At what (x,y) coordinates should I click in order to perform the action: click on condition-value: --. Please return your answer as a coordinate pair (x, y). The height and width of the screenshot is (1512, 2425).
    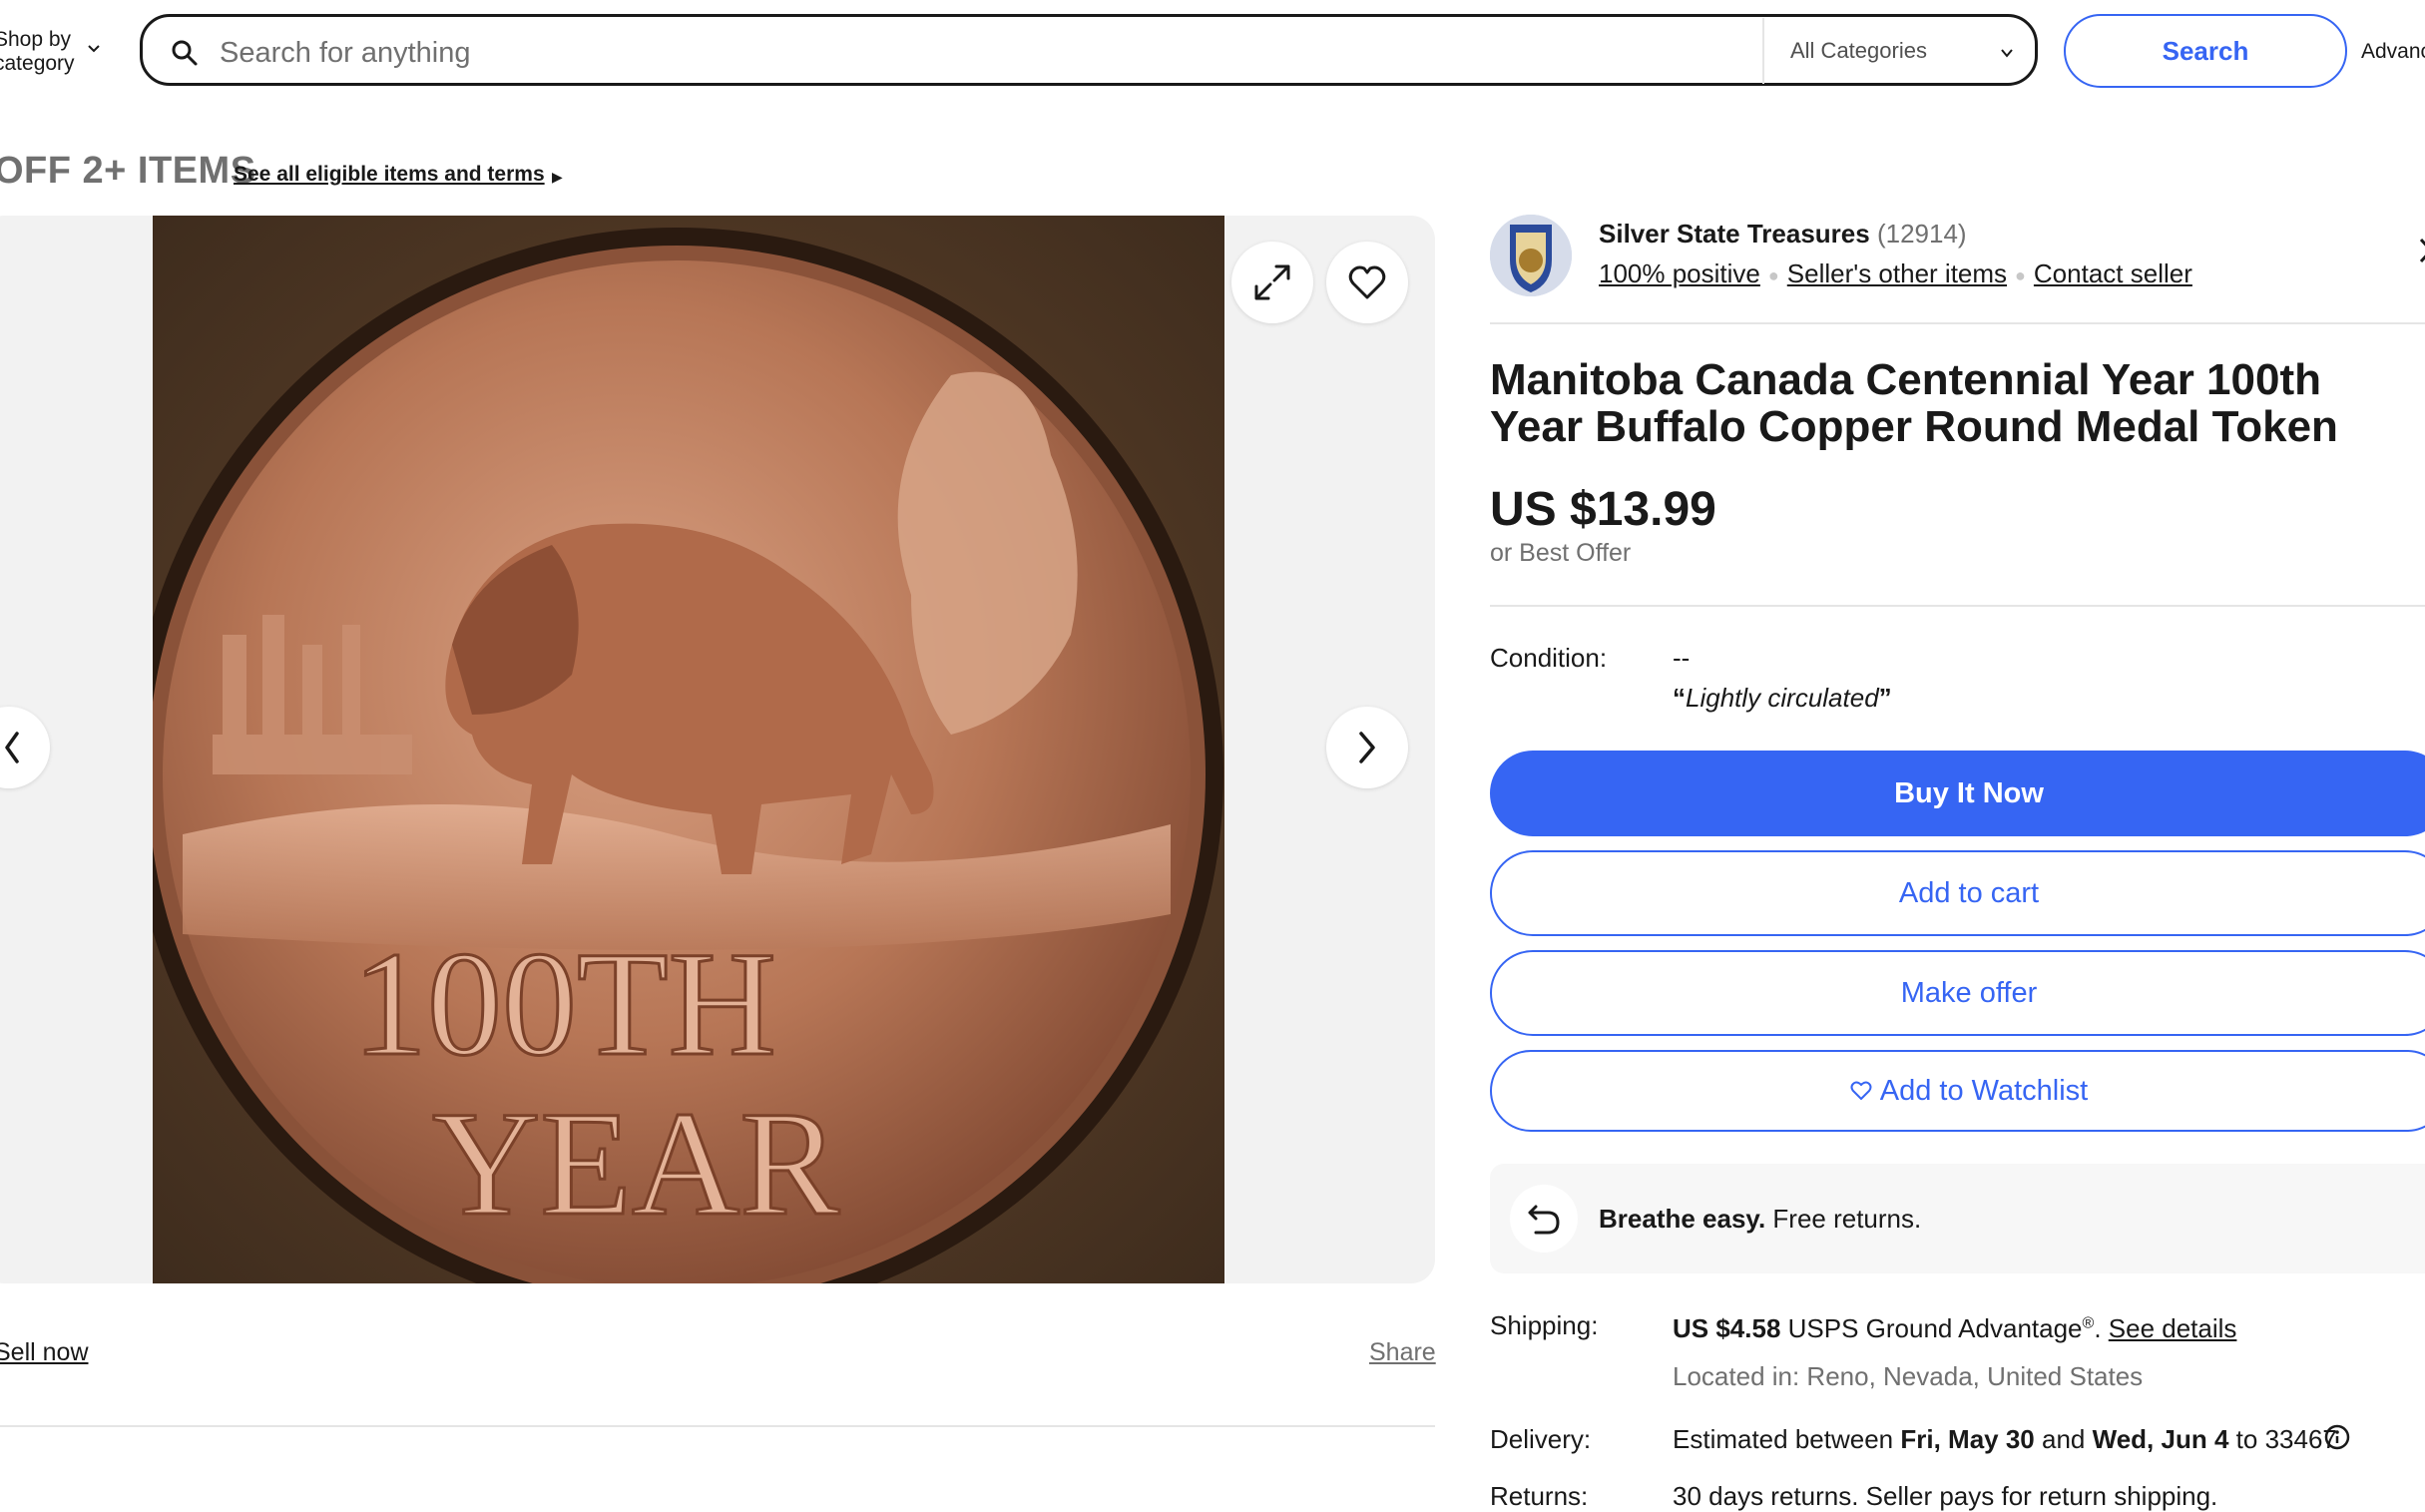
    Looking at the image, I should click on (1682, 658).